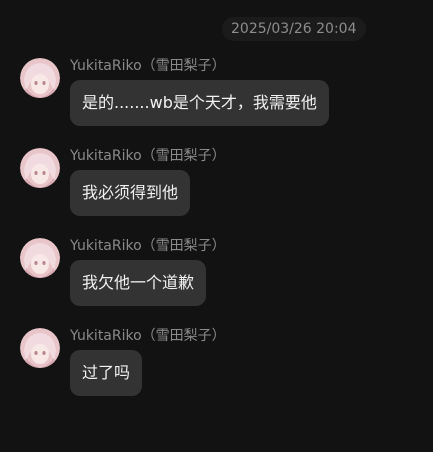 This screenshot has height=452, width=433. Describe the element at coordinates (294, 29) in the screenshot. I see `message-timestamp: 2025/03/26 20:04` at that location.